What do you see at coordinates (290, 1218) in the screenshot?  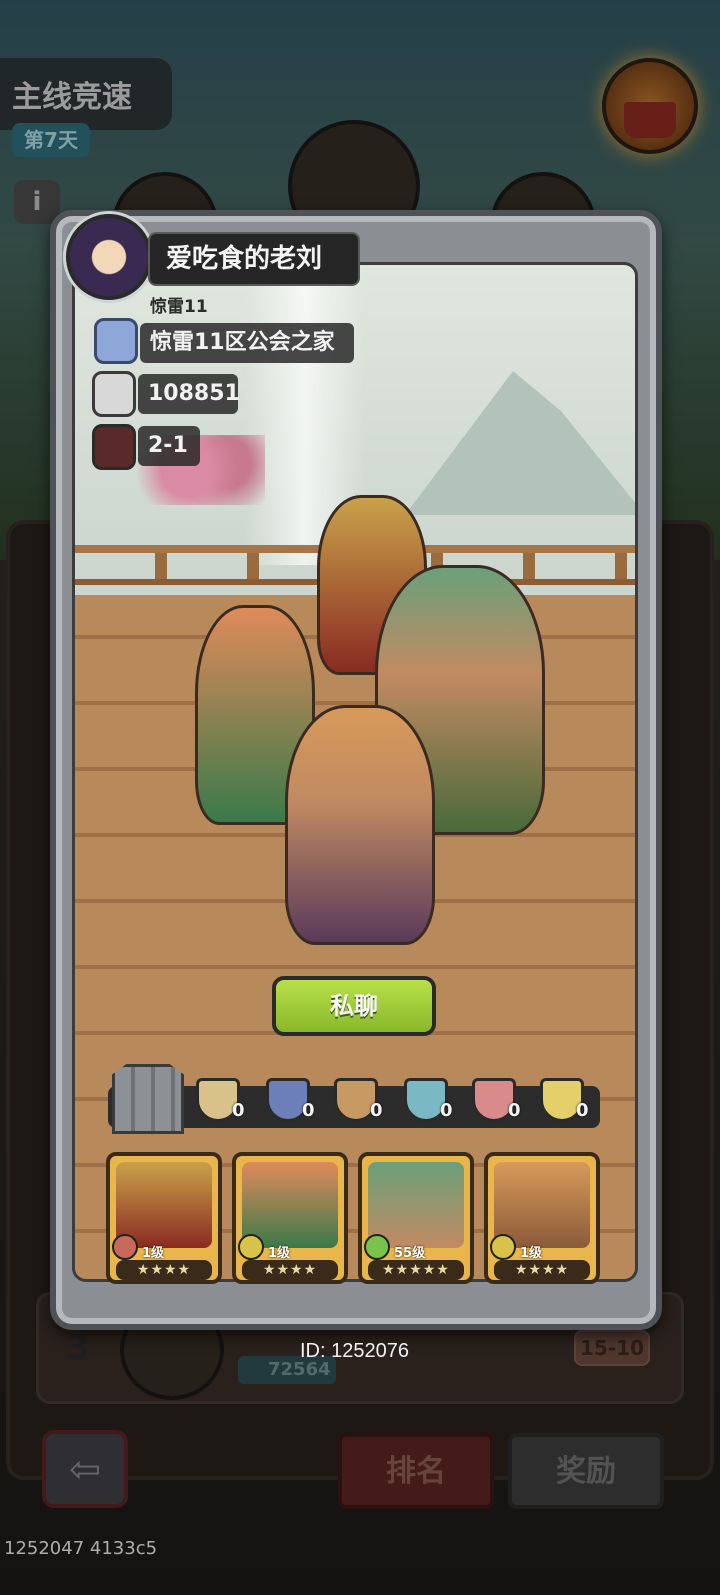 I see `hero-card-archer-girl: 1级 ★★★★` at bounding box center [290, 1218].